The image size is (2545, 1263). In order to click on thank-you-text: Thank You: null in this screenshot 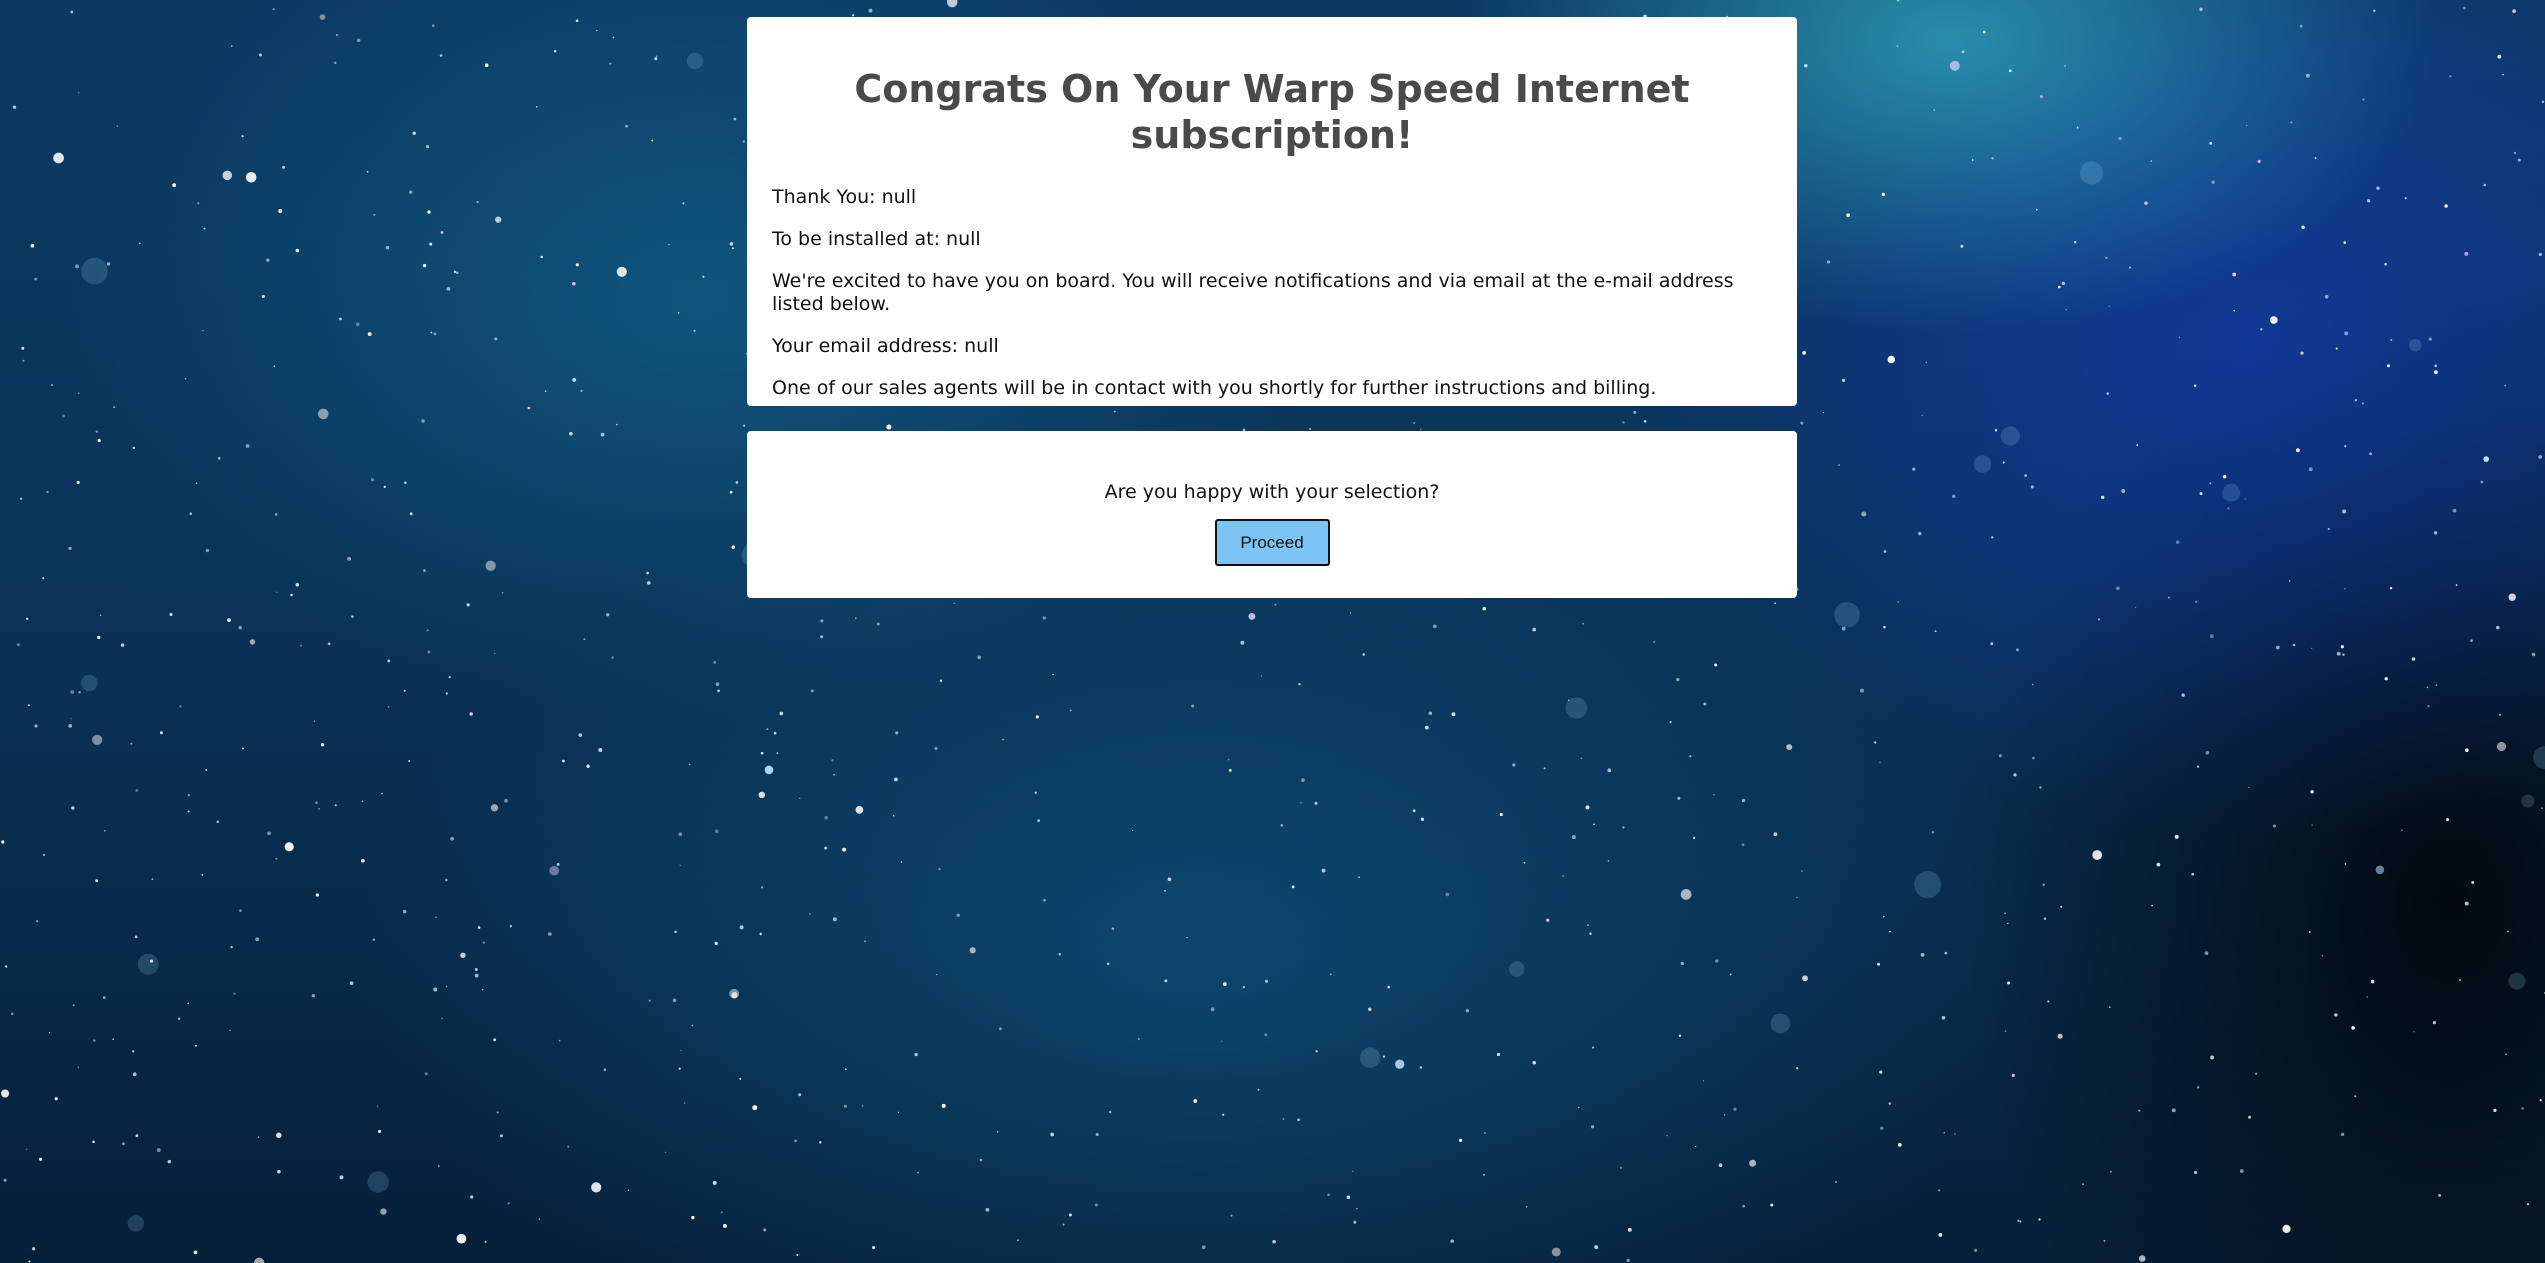, I will do `click(844, 197)`.